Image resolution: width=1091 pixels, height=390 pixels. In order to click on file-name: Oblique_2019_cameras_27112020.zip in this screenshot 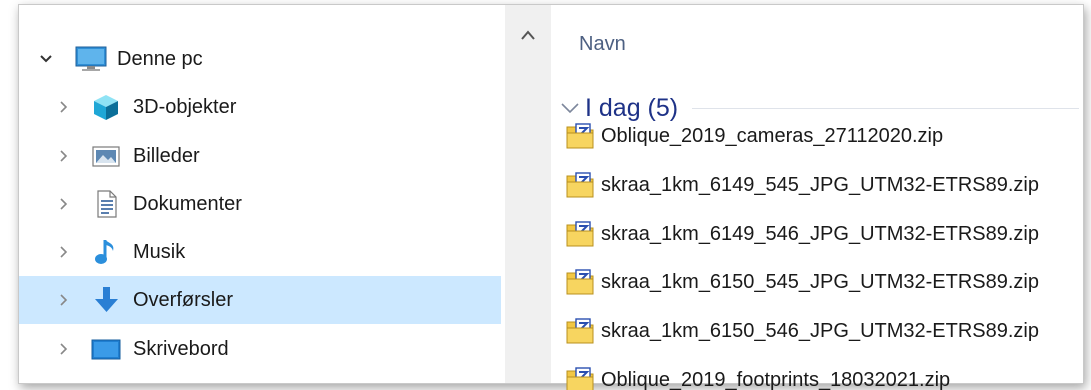, I will do `click(772, 135)`.